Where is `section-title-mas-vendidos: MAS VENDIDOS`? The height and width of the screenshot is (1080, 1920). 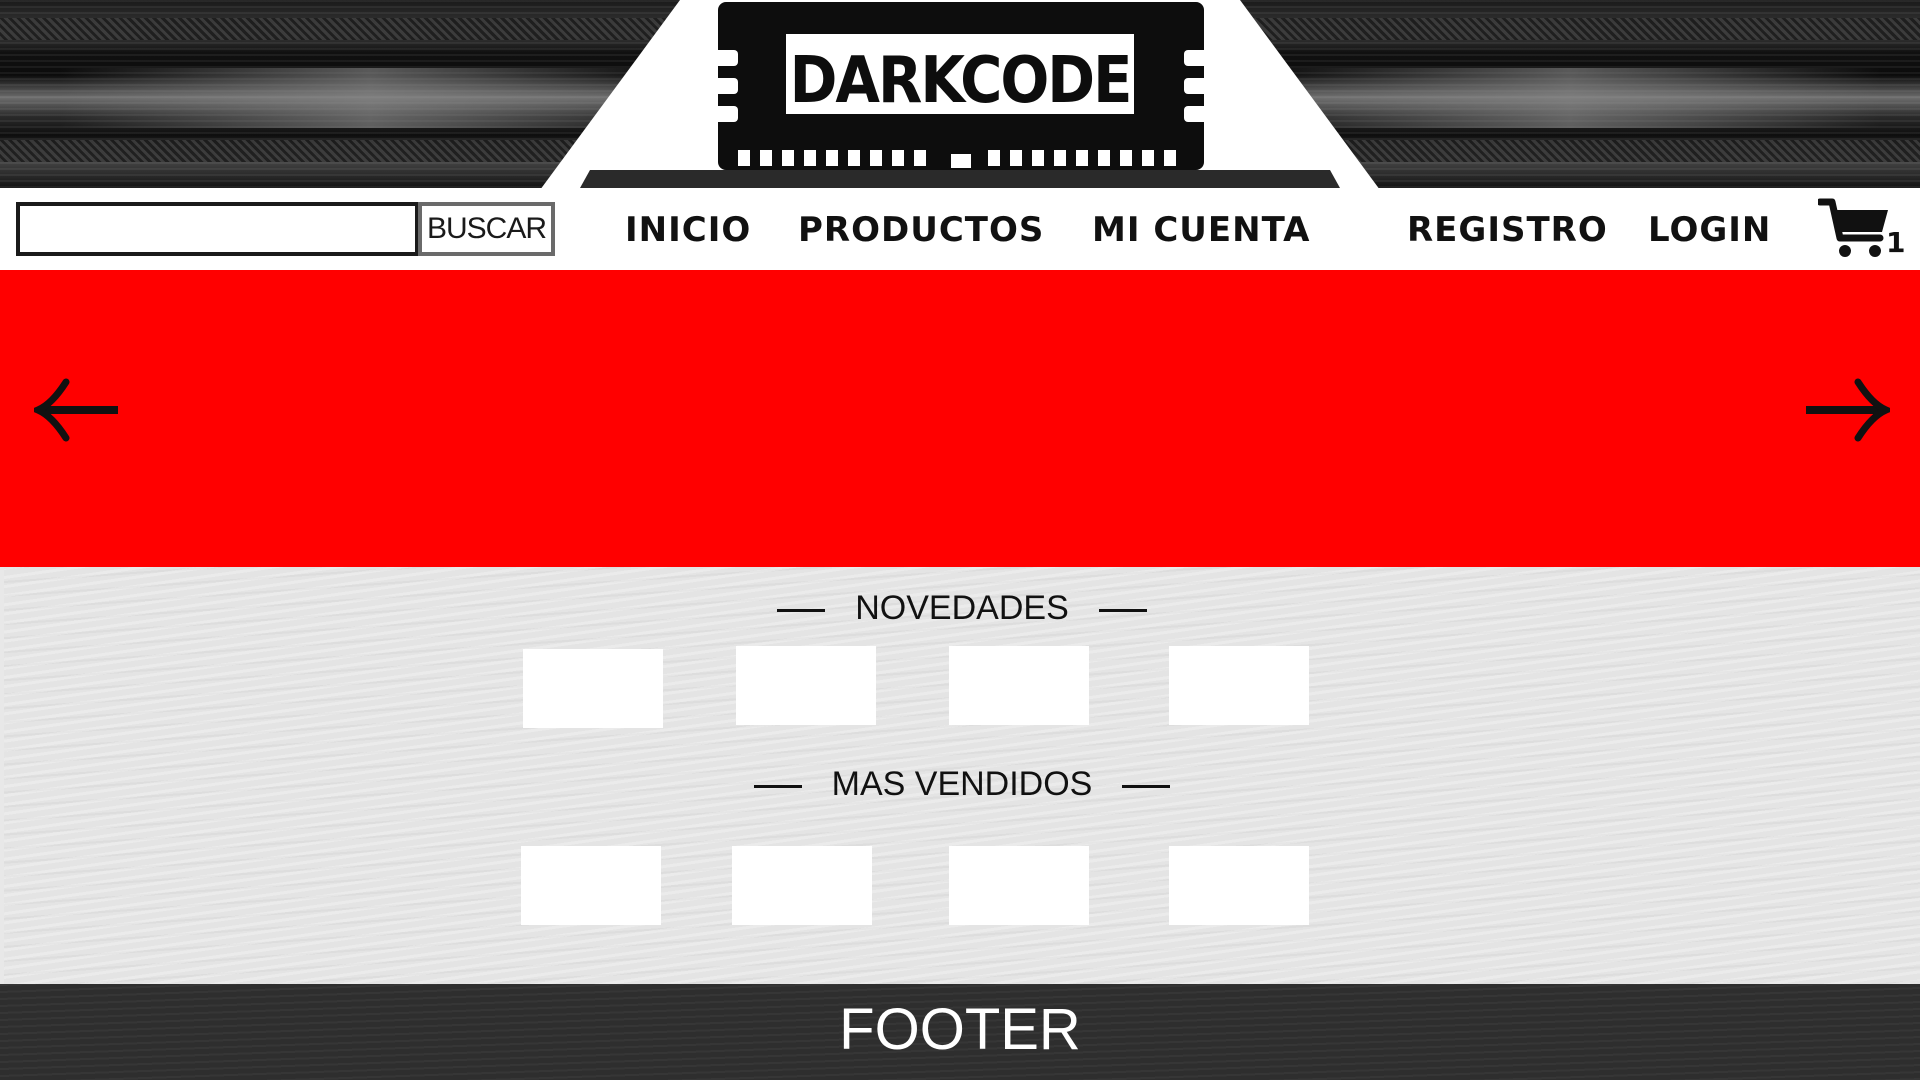 section-title-mas-vendidos: MAS VENDIDOS is located at coordinates (962, 784).